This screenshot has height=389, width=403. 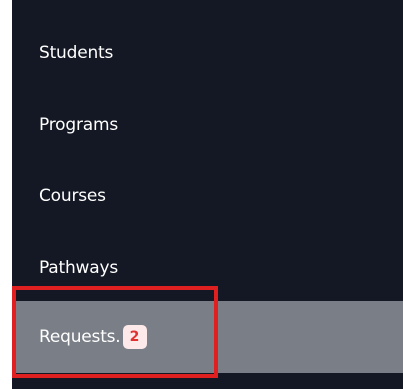 What do you see at coordinates (76, 53) in the screenshot?
I see `sidebar-item-label: Students` at bounding box center [76, 53].